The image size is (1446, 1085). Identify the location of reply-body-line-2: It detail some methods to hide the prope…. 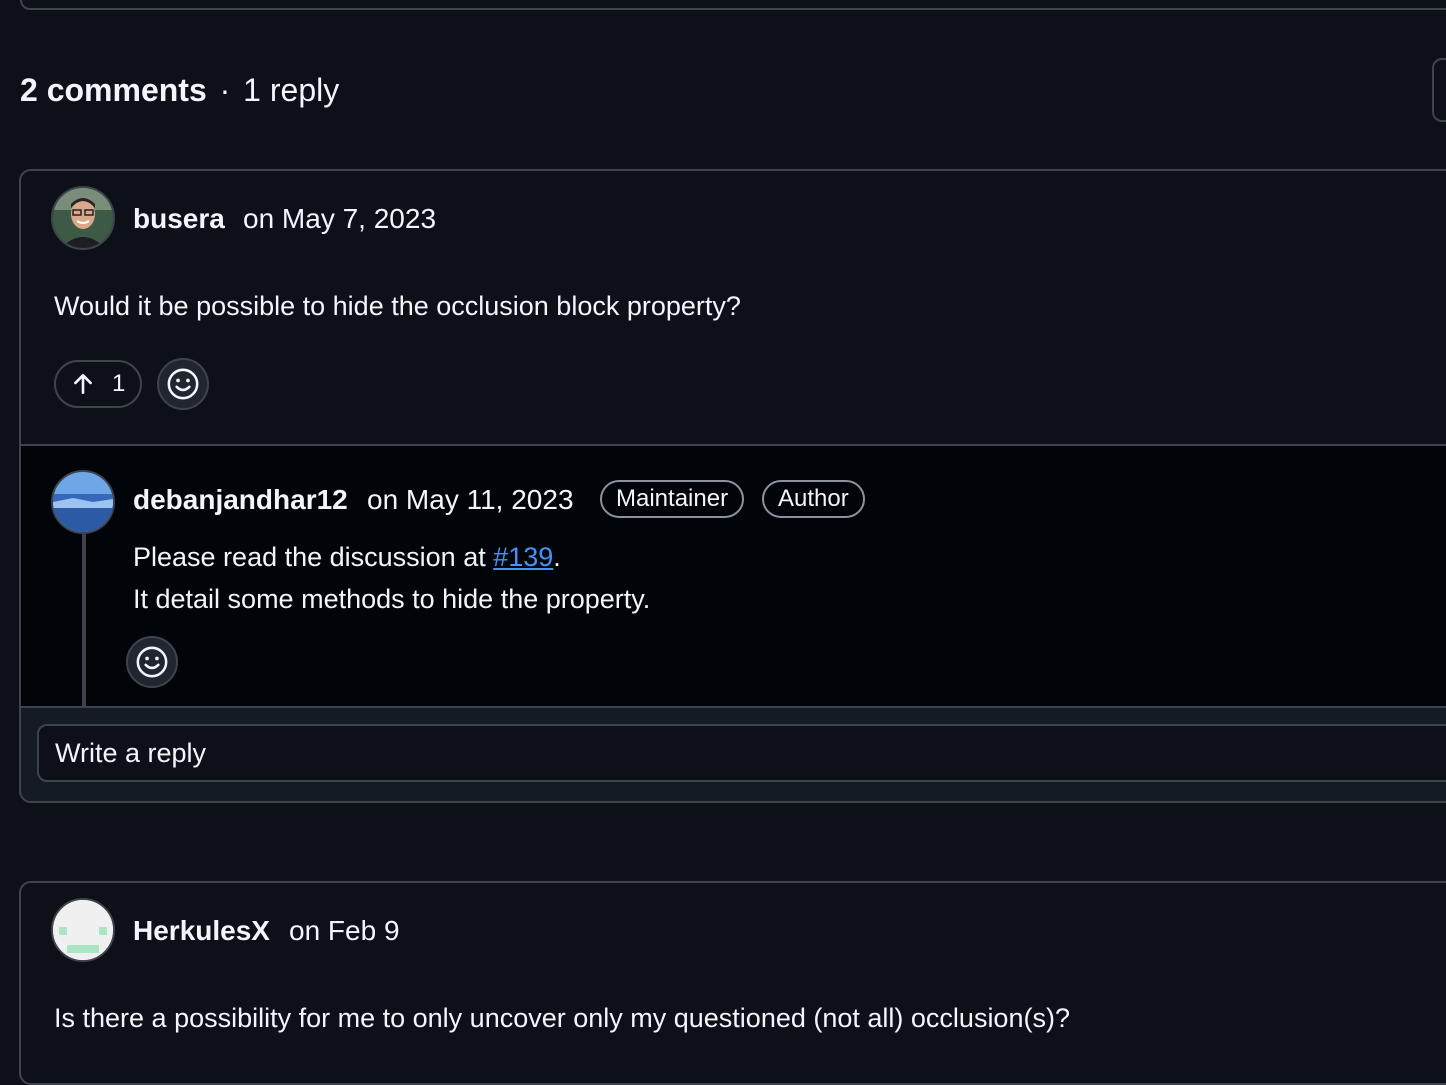
(392, 599).